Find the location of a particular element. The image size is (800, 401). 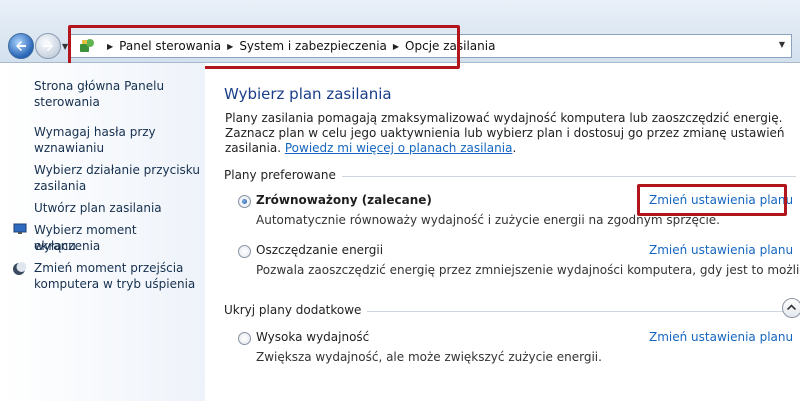

plan-radio-high-performance is located at coordinates (244, 338).